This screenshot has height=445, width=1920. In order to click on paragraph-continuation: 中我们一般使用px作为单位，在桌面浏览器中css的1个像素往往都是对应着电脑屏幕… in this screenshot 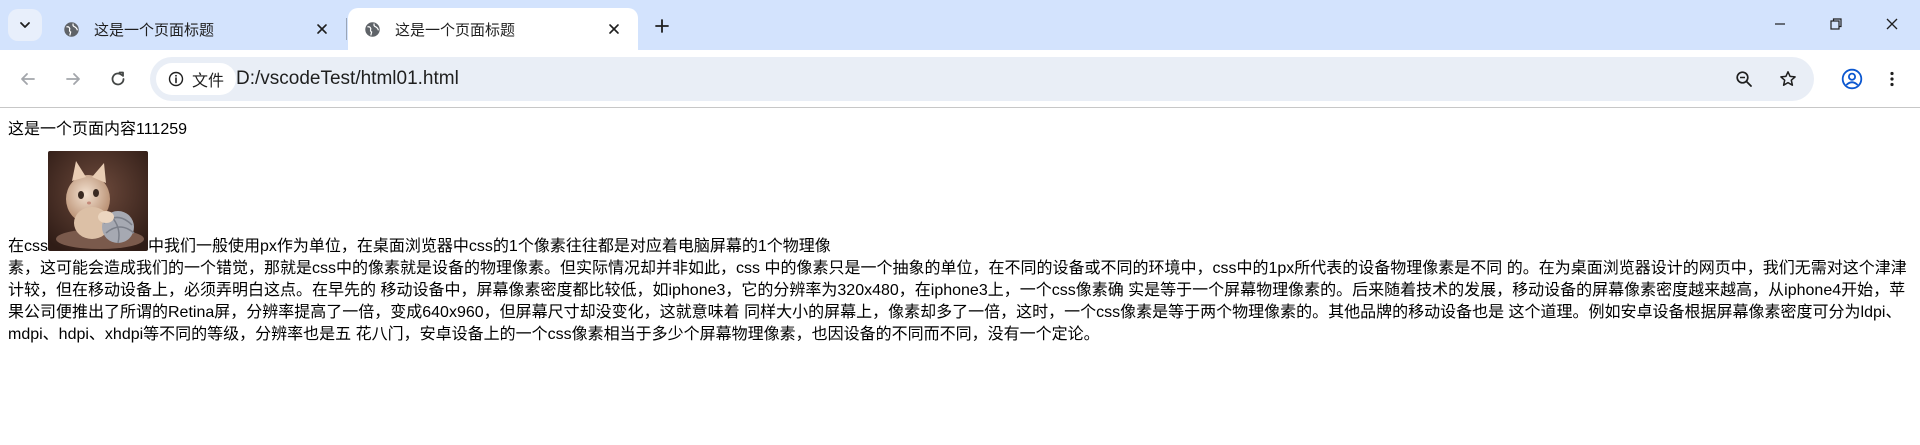, I will do `click(489, 246)`.